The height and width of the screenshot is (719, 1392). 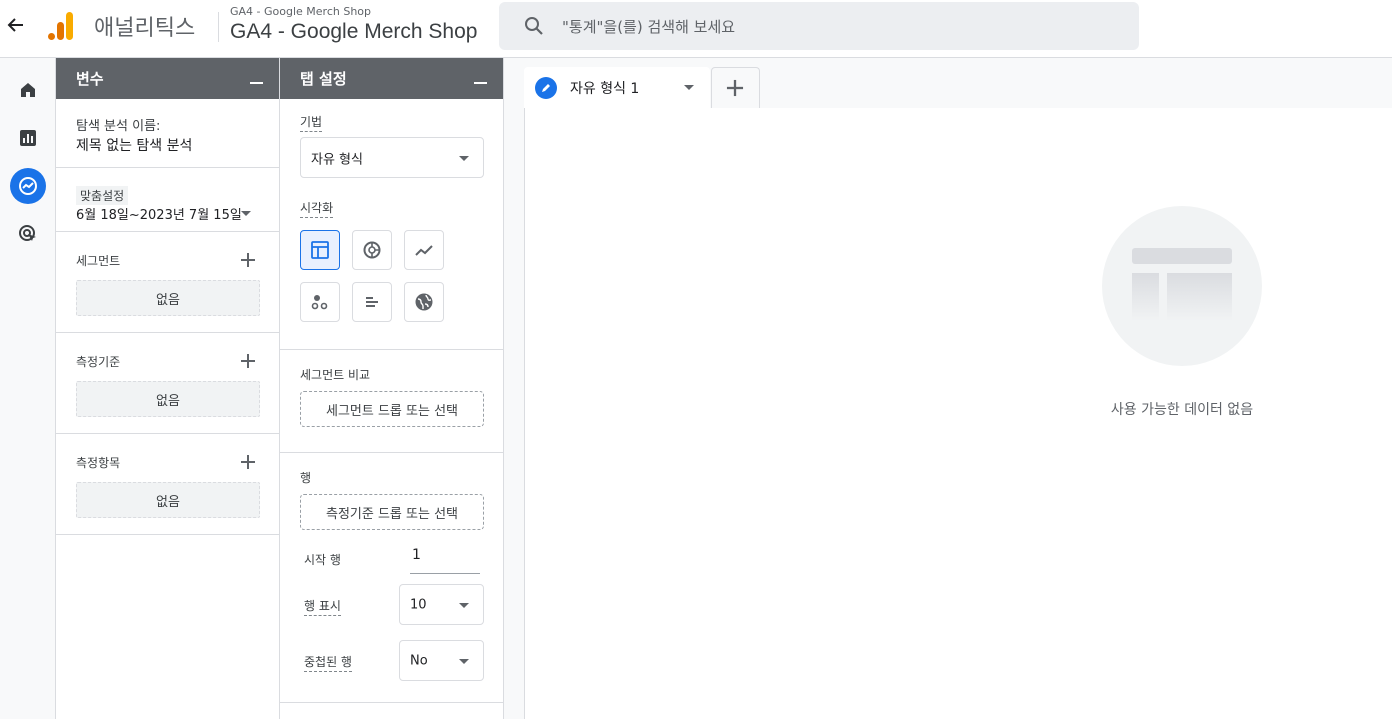 I want to click on segments-empty: 없음, so click(x=168, y=298).